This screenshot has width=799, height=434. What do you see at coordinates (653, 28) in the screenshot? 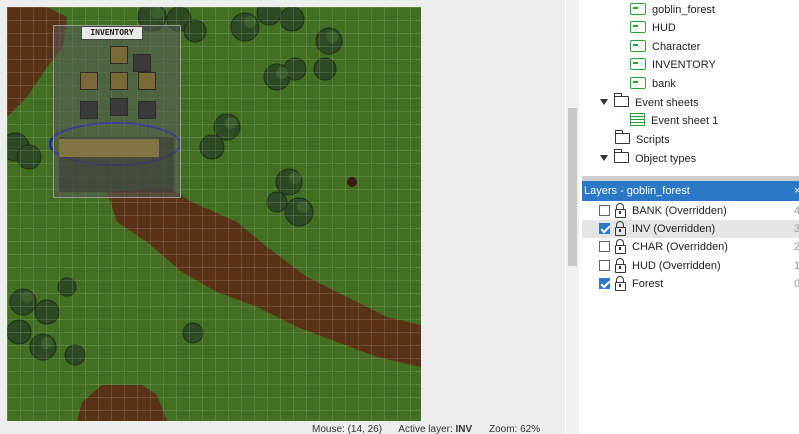
I see `tree-item-hud: HUD` at bounding box center [653, 28].